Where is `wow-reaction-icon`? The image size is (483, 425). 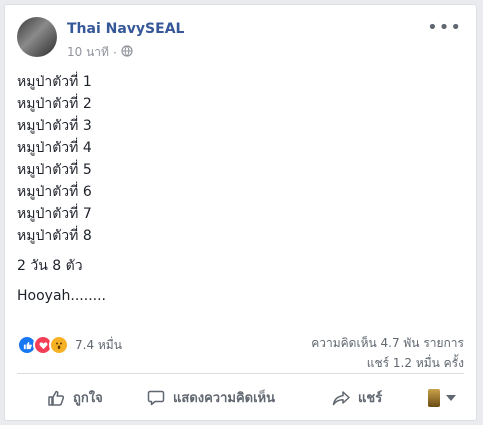
wow-reaction-icon is located at coordinates (59, 345).